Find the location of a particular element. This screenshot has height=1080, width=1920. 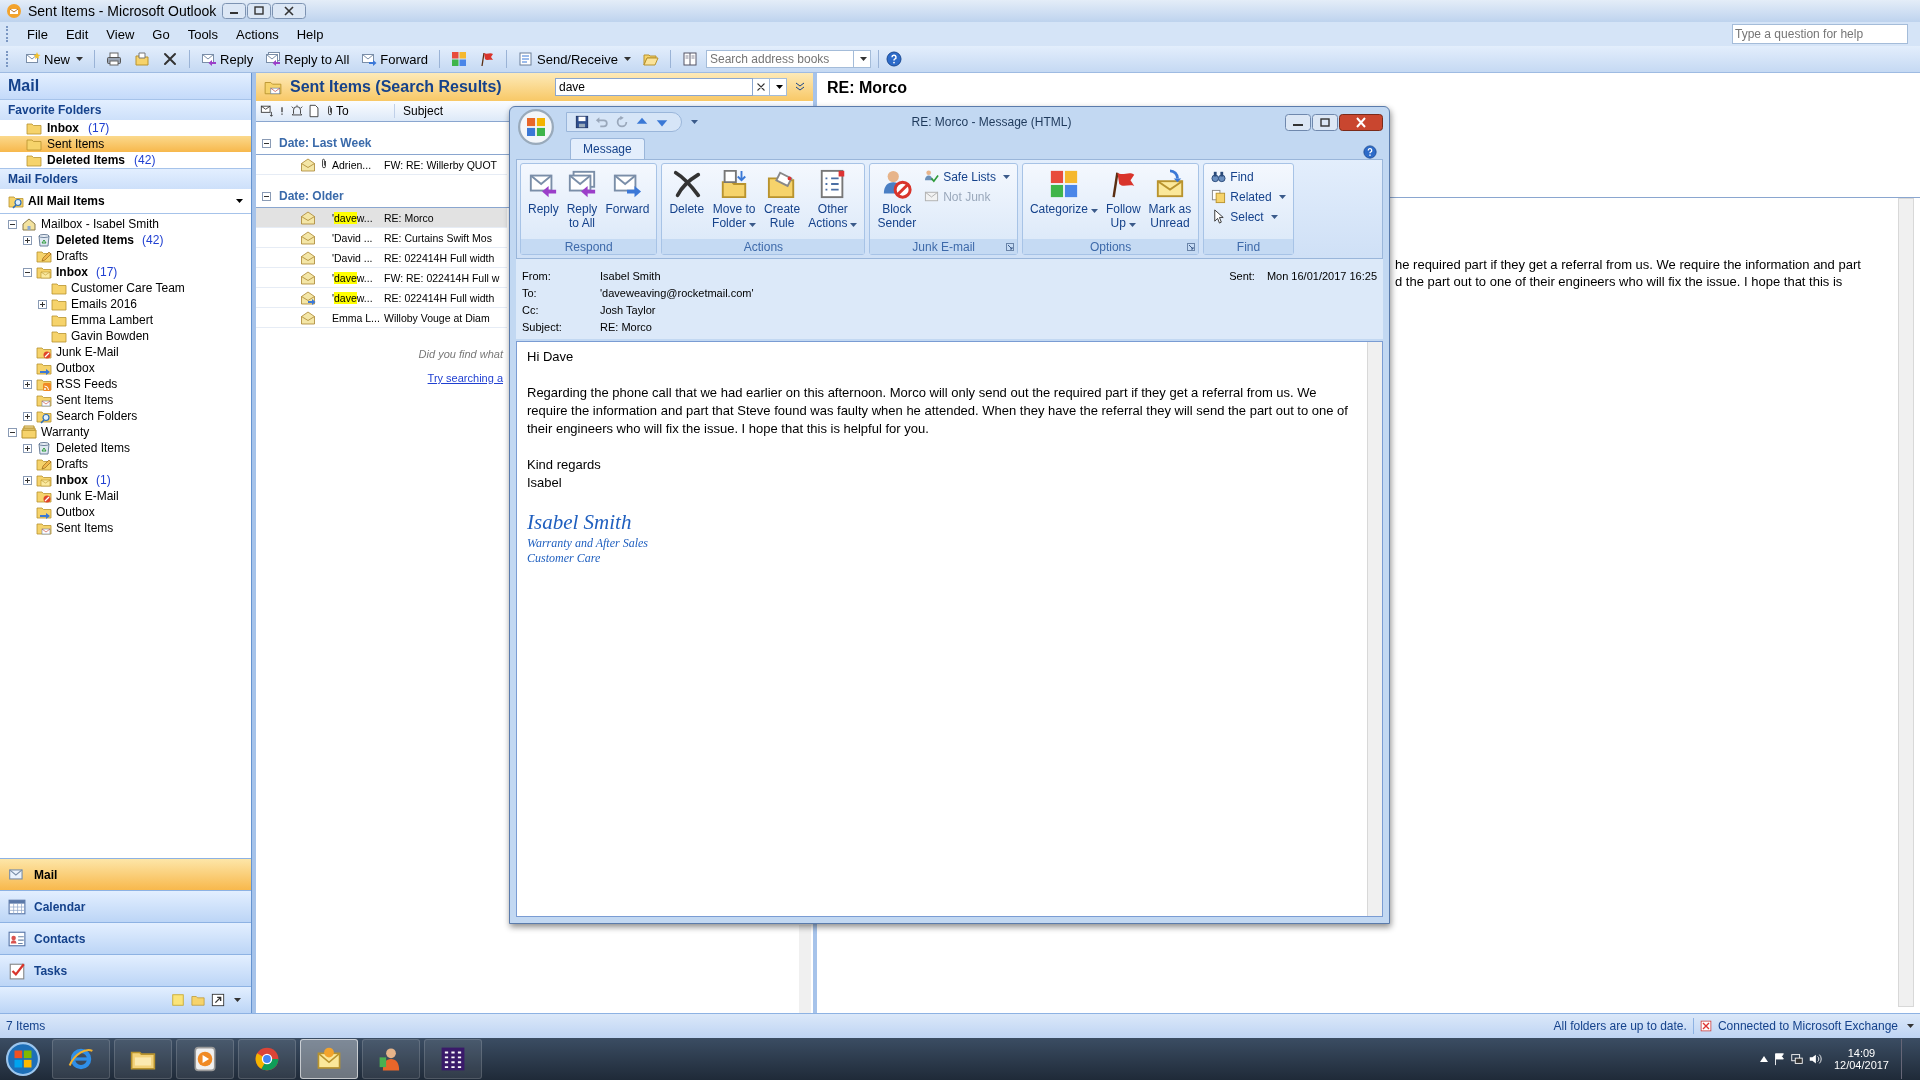

dropdown-button is located at coordinates (778, 87).